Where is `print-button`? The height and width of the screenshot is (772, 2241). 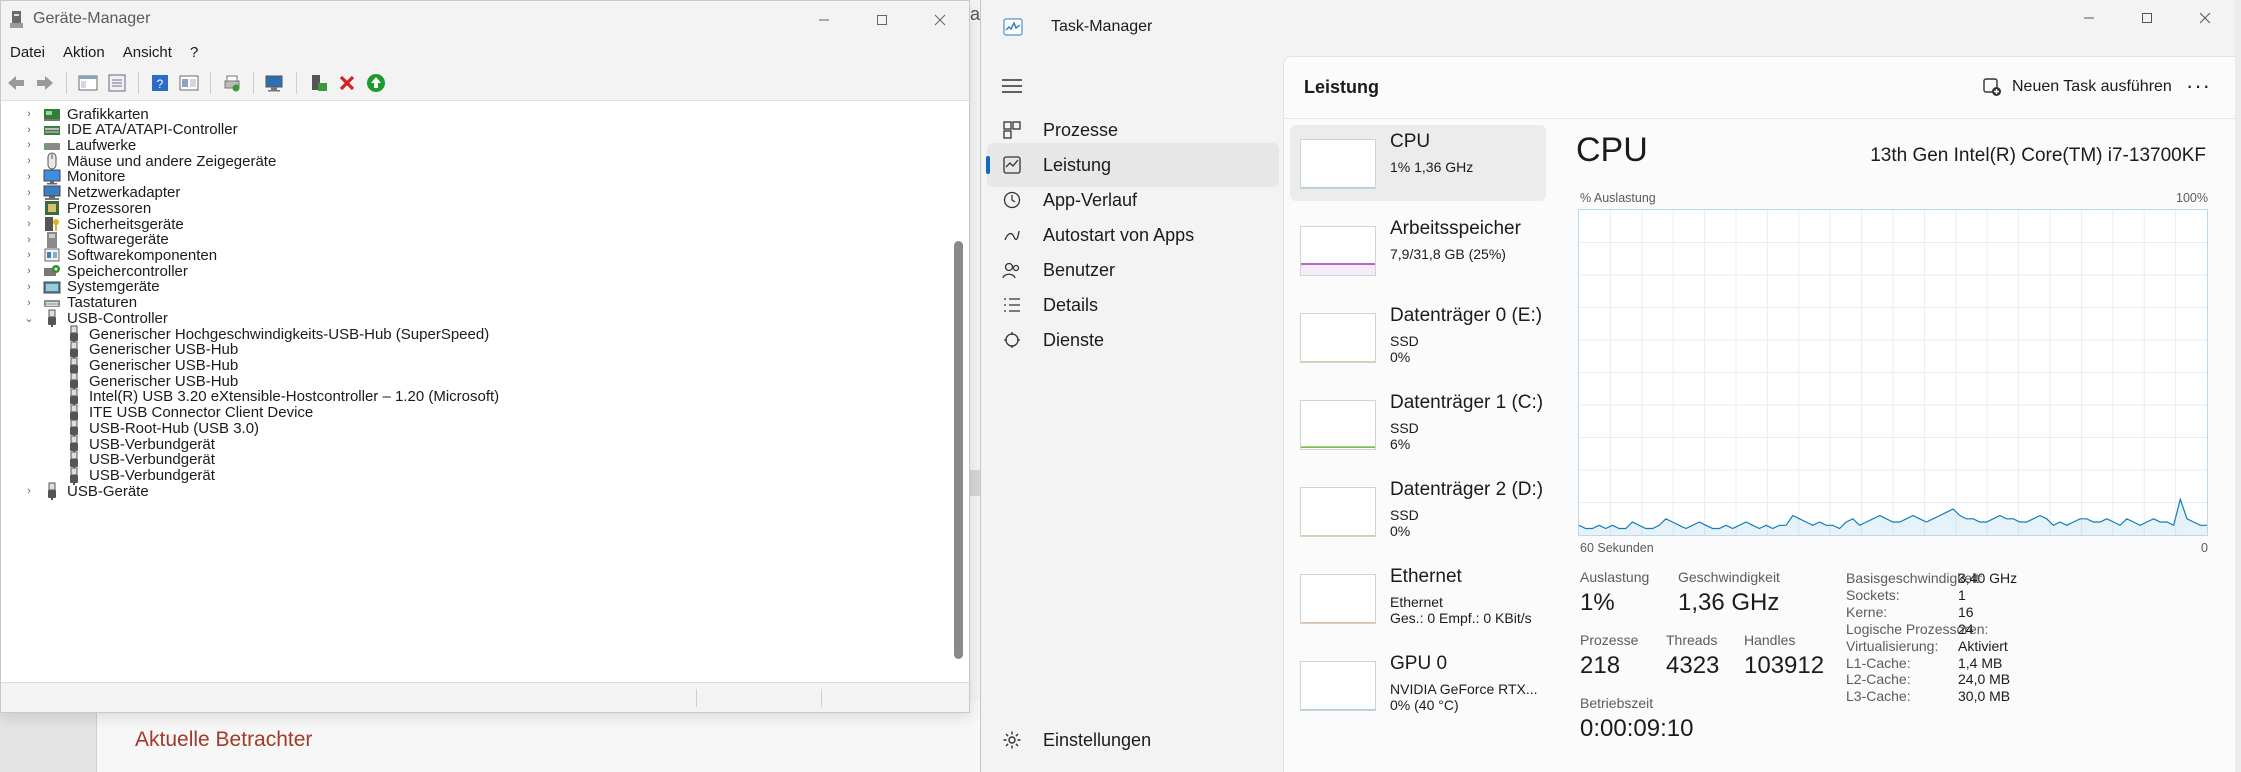
print-button is located at coordinates (232, 83).